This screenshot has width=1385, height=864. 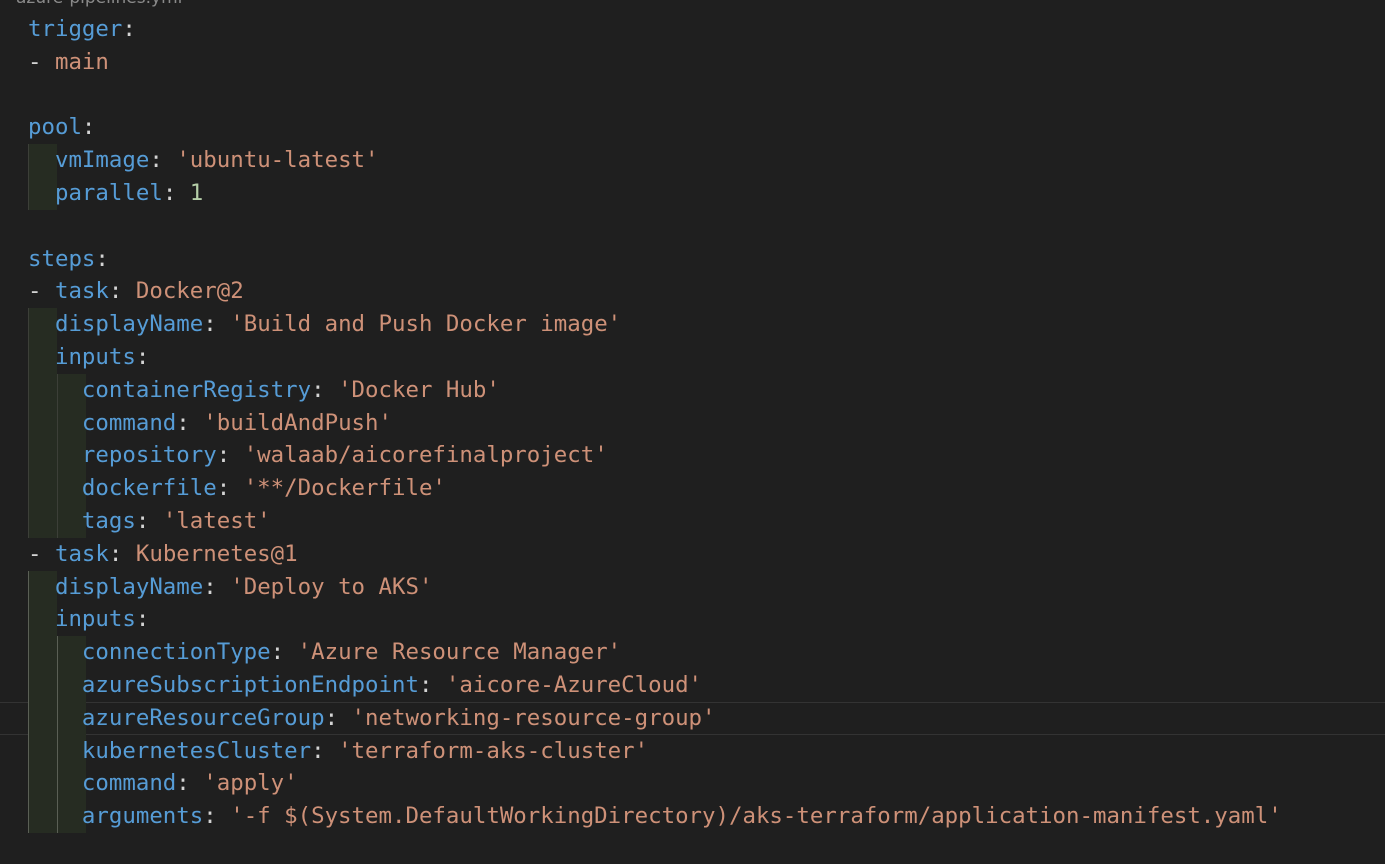 What do you see at coordinates (692, 29) in the screenshot?
I see `code-line: trigger:` at bounding box center [692, 29].